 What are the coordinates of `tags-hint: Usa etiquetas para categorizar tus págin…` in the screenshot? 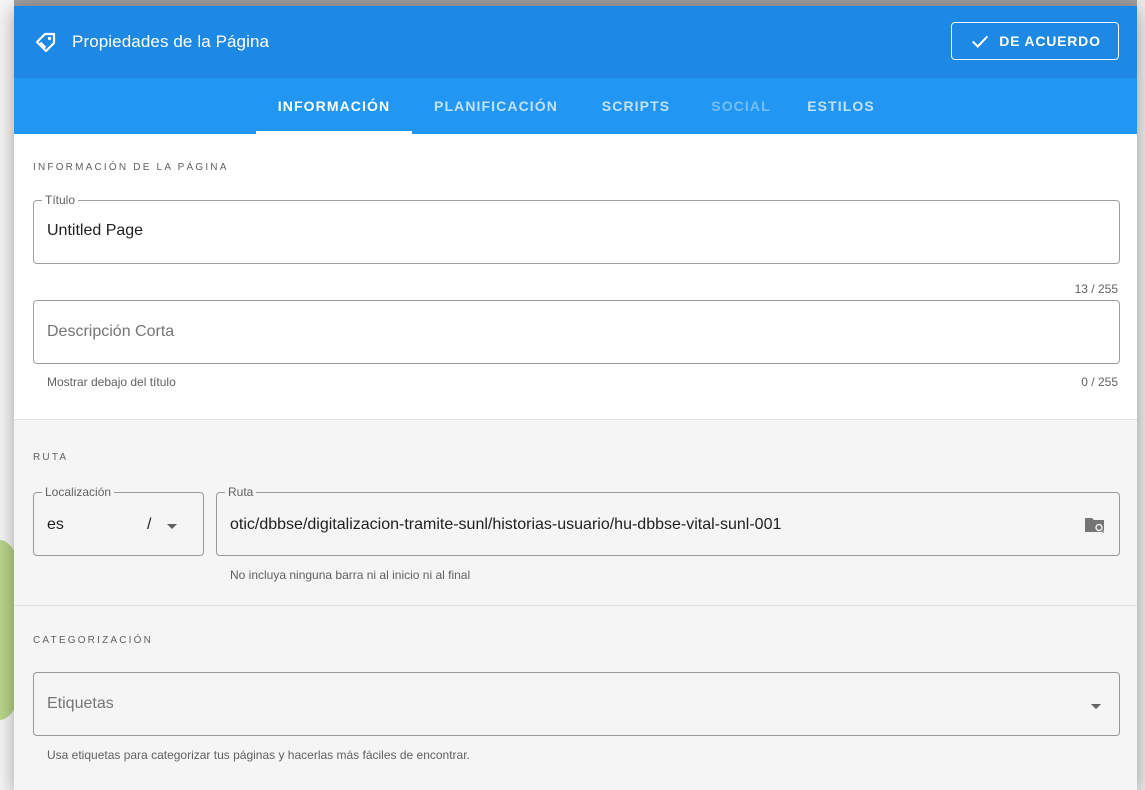 It's located at (258, 755).